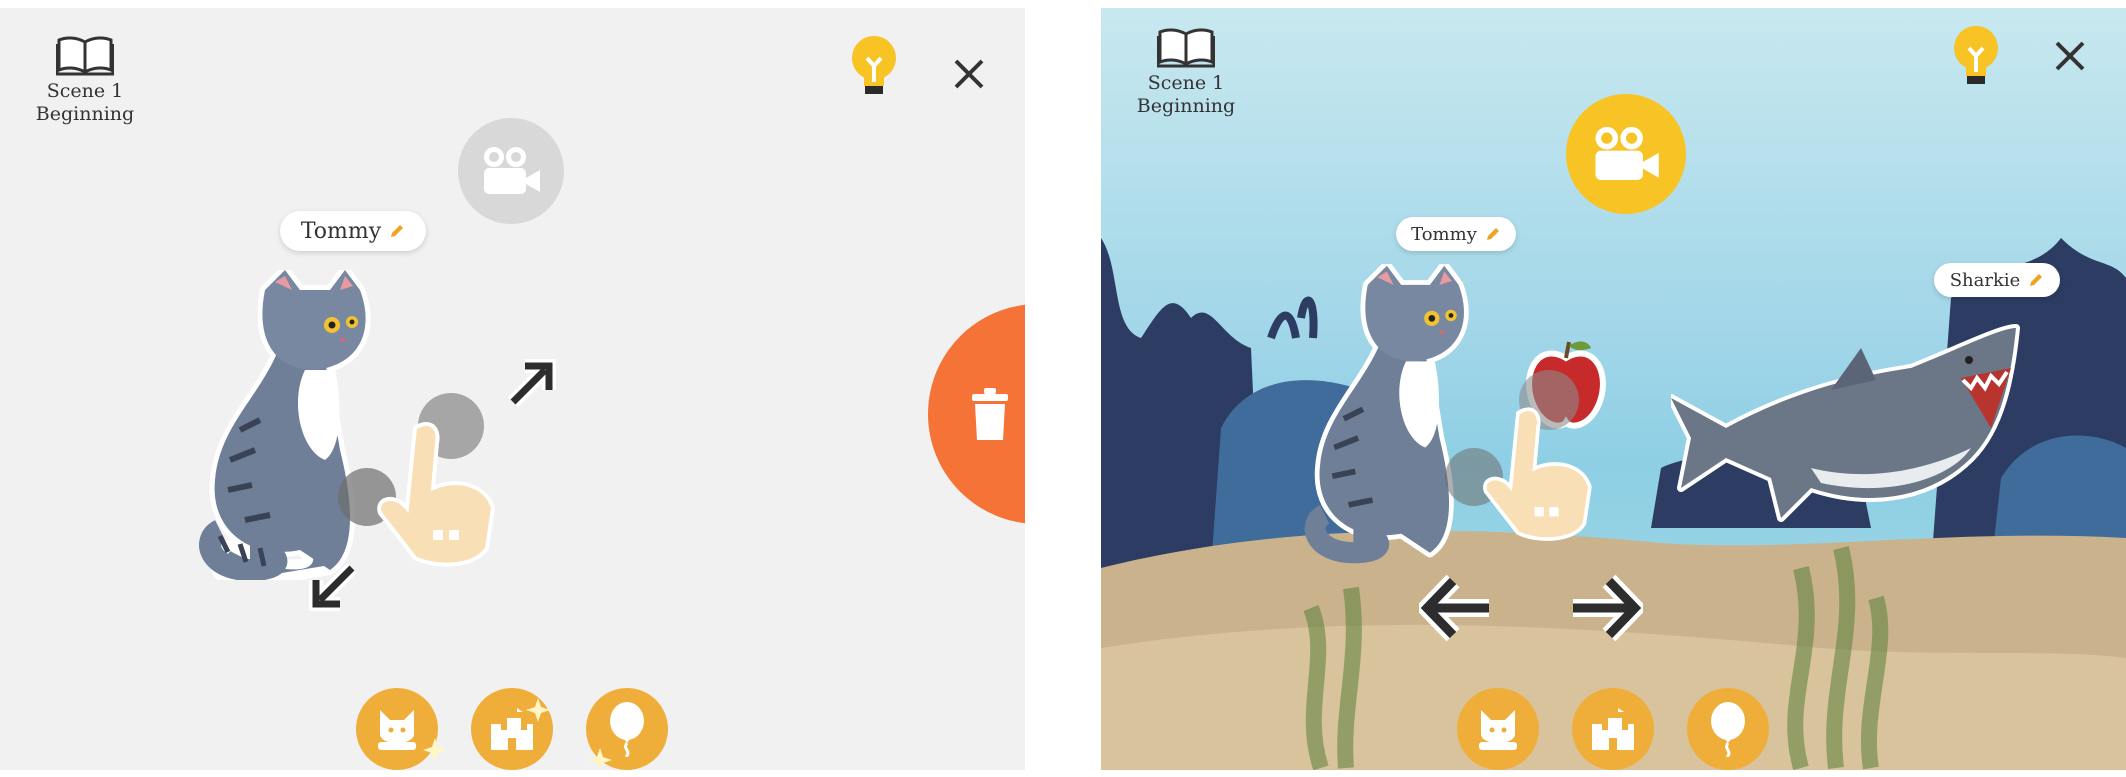 The height and width of the screenshot is (777, 2126). I want to click on balloon-icon, so click(1728, 729).